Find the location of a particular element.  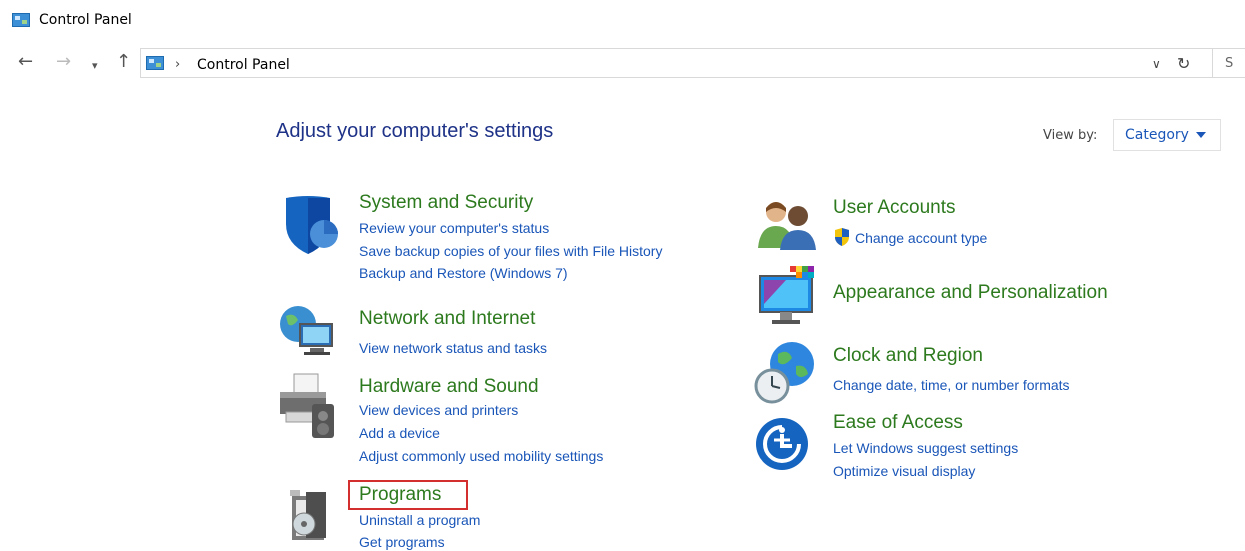

link-mobility-settings: Adjust commonly used mobility settings is located at coordinates (481, 456).